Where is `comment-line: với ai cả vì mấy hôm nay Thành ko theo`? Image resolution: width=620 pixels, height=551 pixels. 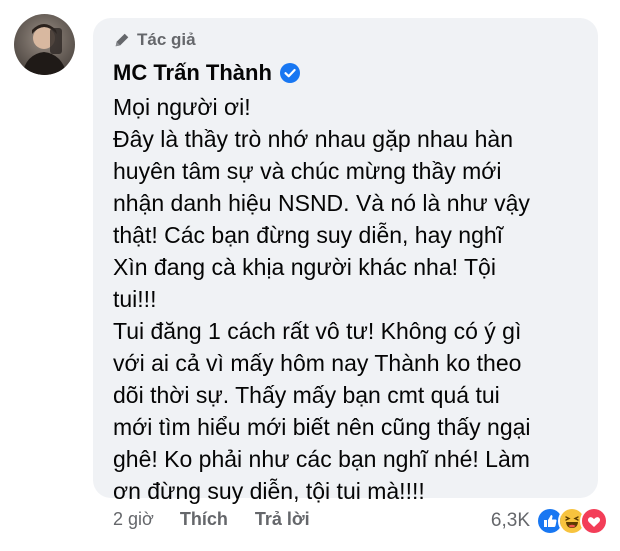
comment-line: với ai cả vì mấy hôm nay Thành ko theo is located at coordinates (317, 363).